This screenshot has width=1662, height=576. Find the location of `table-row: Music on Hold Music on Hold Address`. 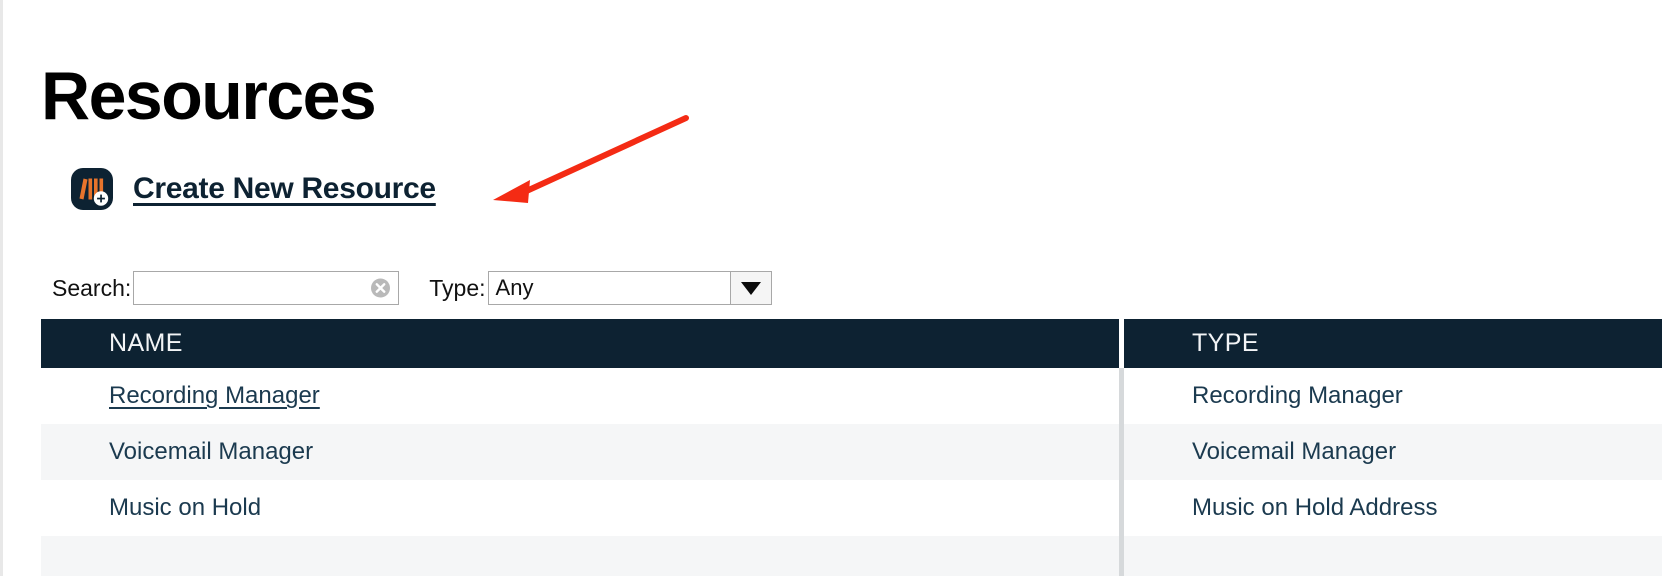

table-row: Music on Hold Music on Hold Address is located at coordinates (851, 508).